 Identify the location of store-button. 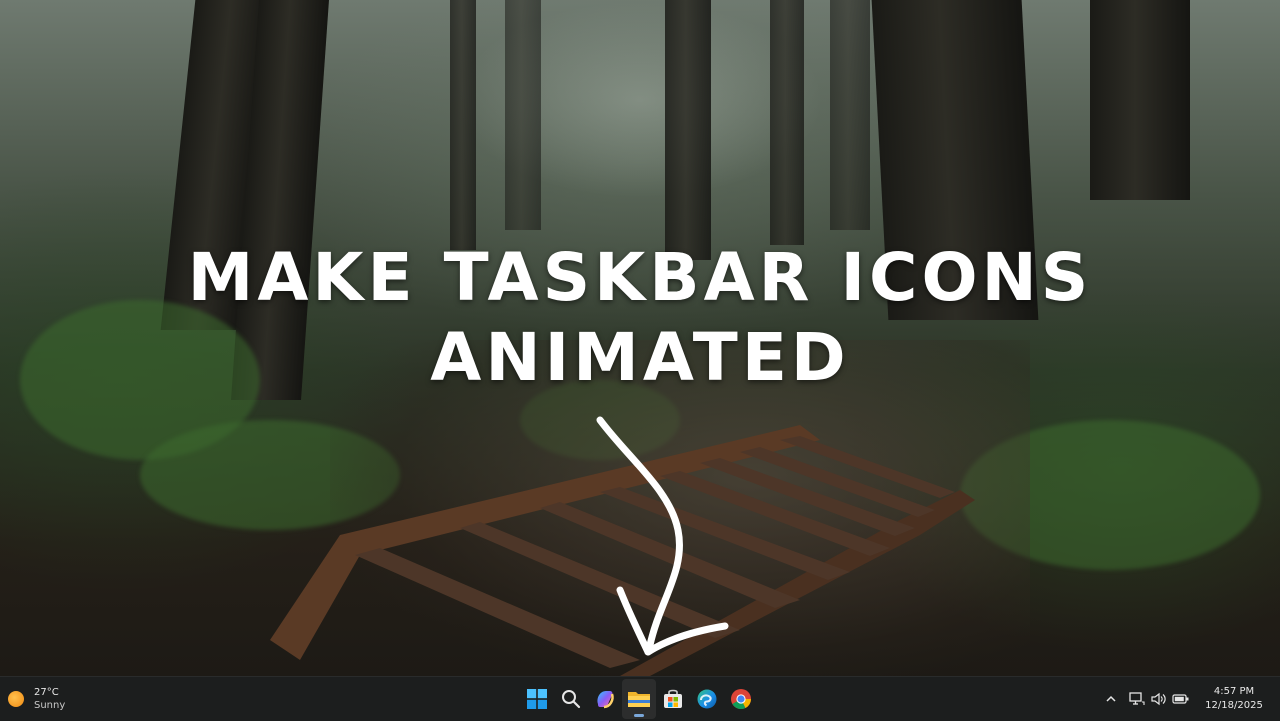
(673, 699).